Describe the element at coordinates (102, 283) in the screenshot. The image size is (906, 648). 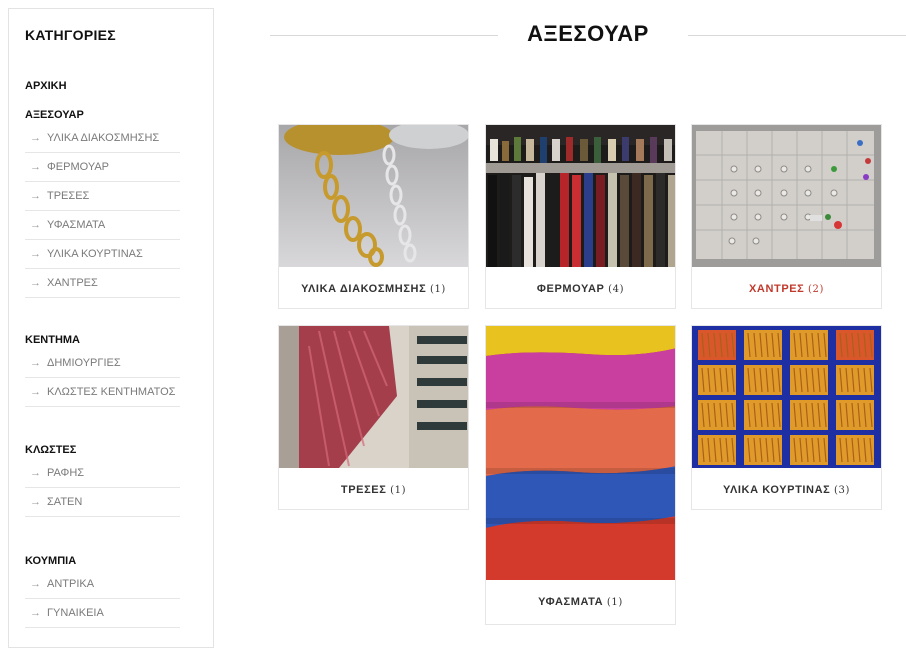
I see `sidebar-item: → ΧΑΝΤΡΕΣ` at that location.